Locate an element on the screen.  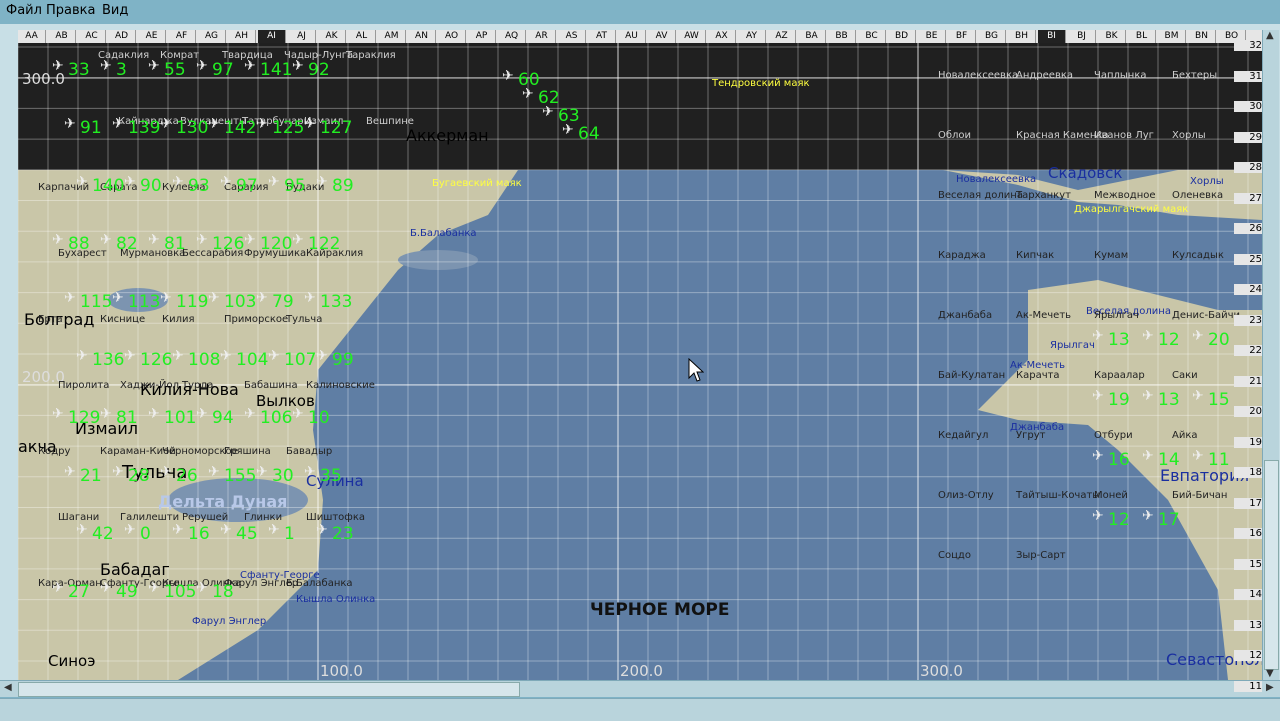
scroll-right-icon: ▶ is located at coordinates (1270, 687).